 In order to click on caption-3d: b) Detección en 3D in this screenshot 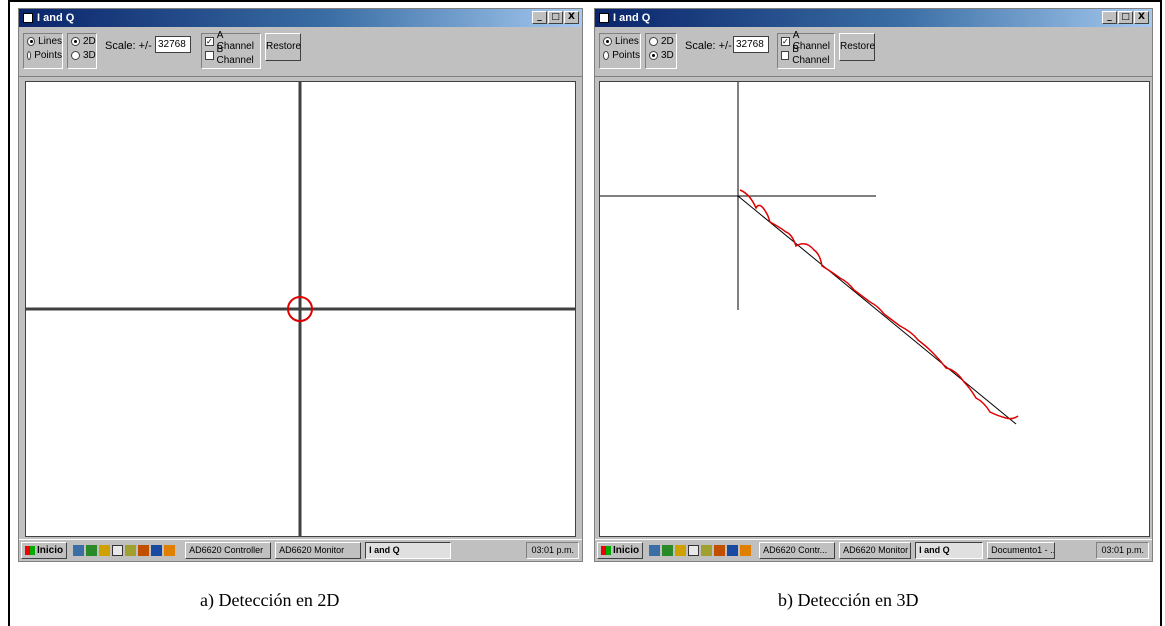, I will do `click(848, 600)`.